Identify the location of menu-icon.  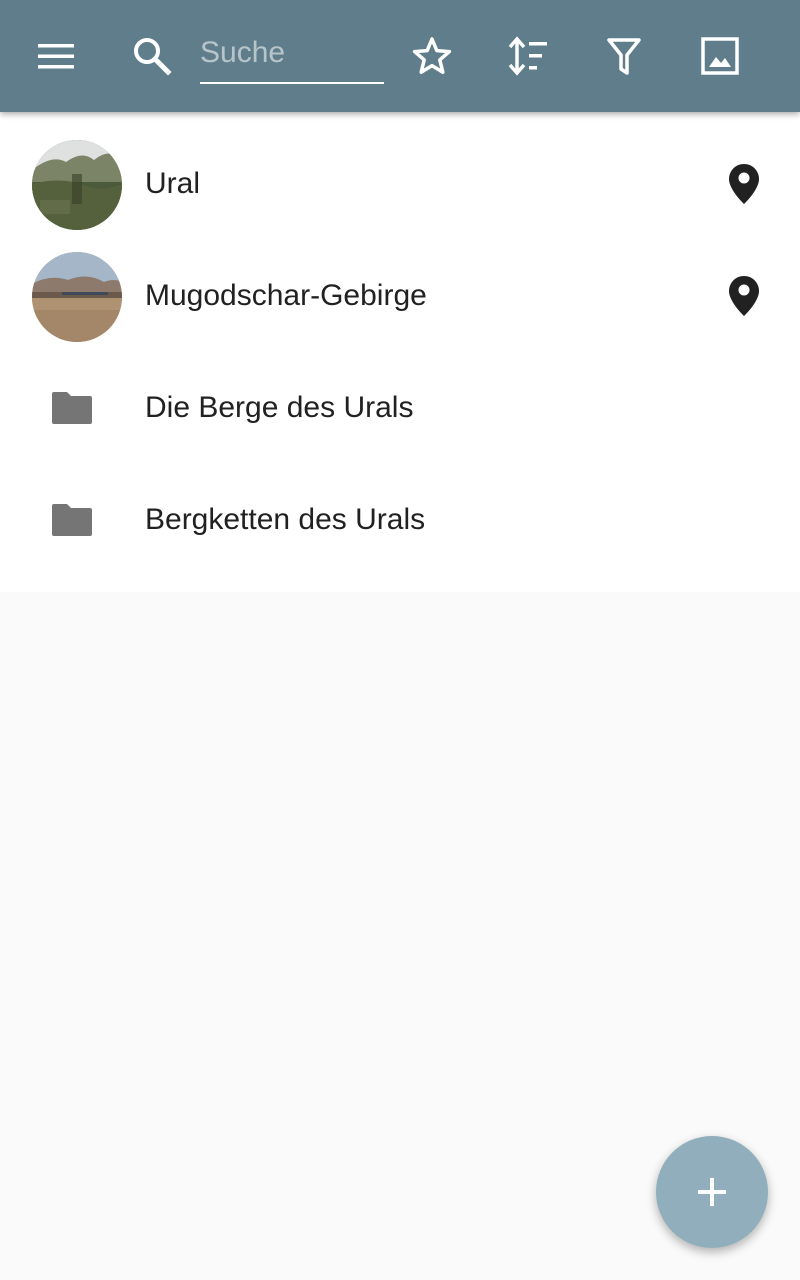
(56, 56).